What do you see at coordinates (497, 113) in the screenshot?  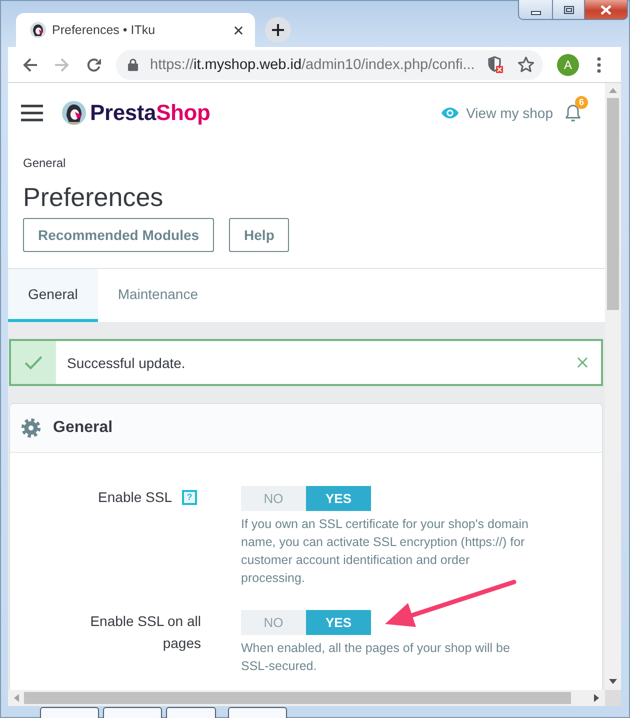 I see `view-shop-link: View my shop` at bounding box center [497, 113].